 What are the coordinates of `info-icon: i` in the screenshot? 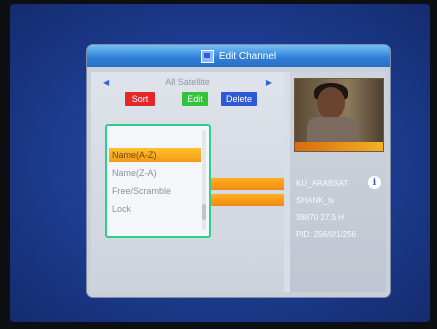 It's located at (374, 182).